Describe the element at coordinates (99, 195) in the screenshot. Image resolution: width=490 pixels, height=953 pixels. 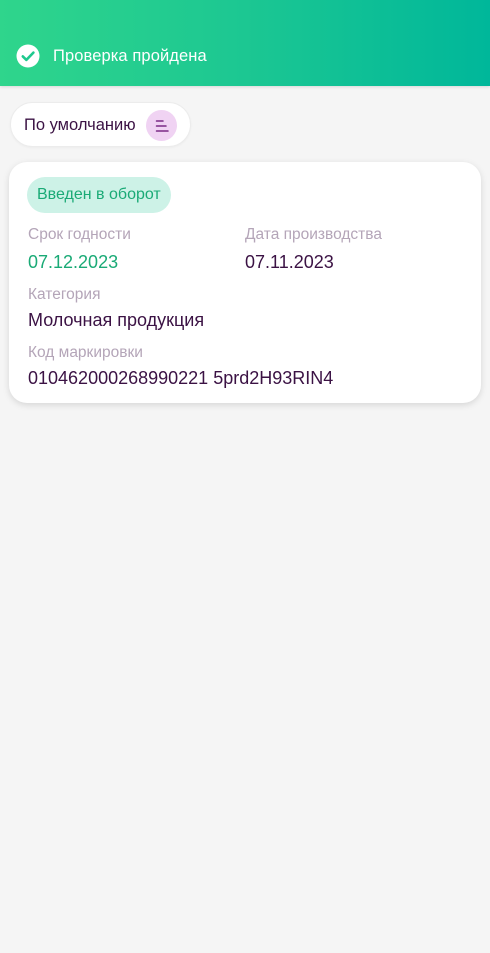
I see `status-badge: Введен в оборот` at that location.